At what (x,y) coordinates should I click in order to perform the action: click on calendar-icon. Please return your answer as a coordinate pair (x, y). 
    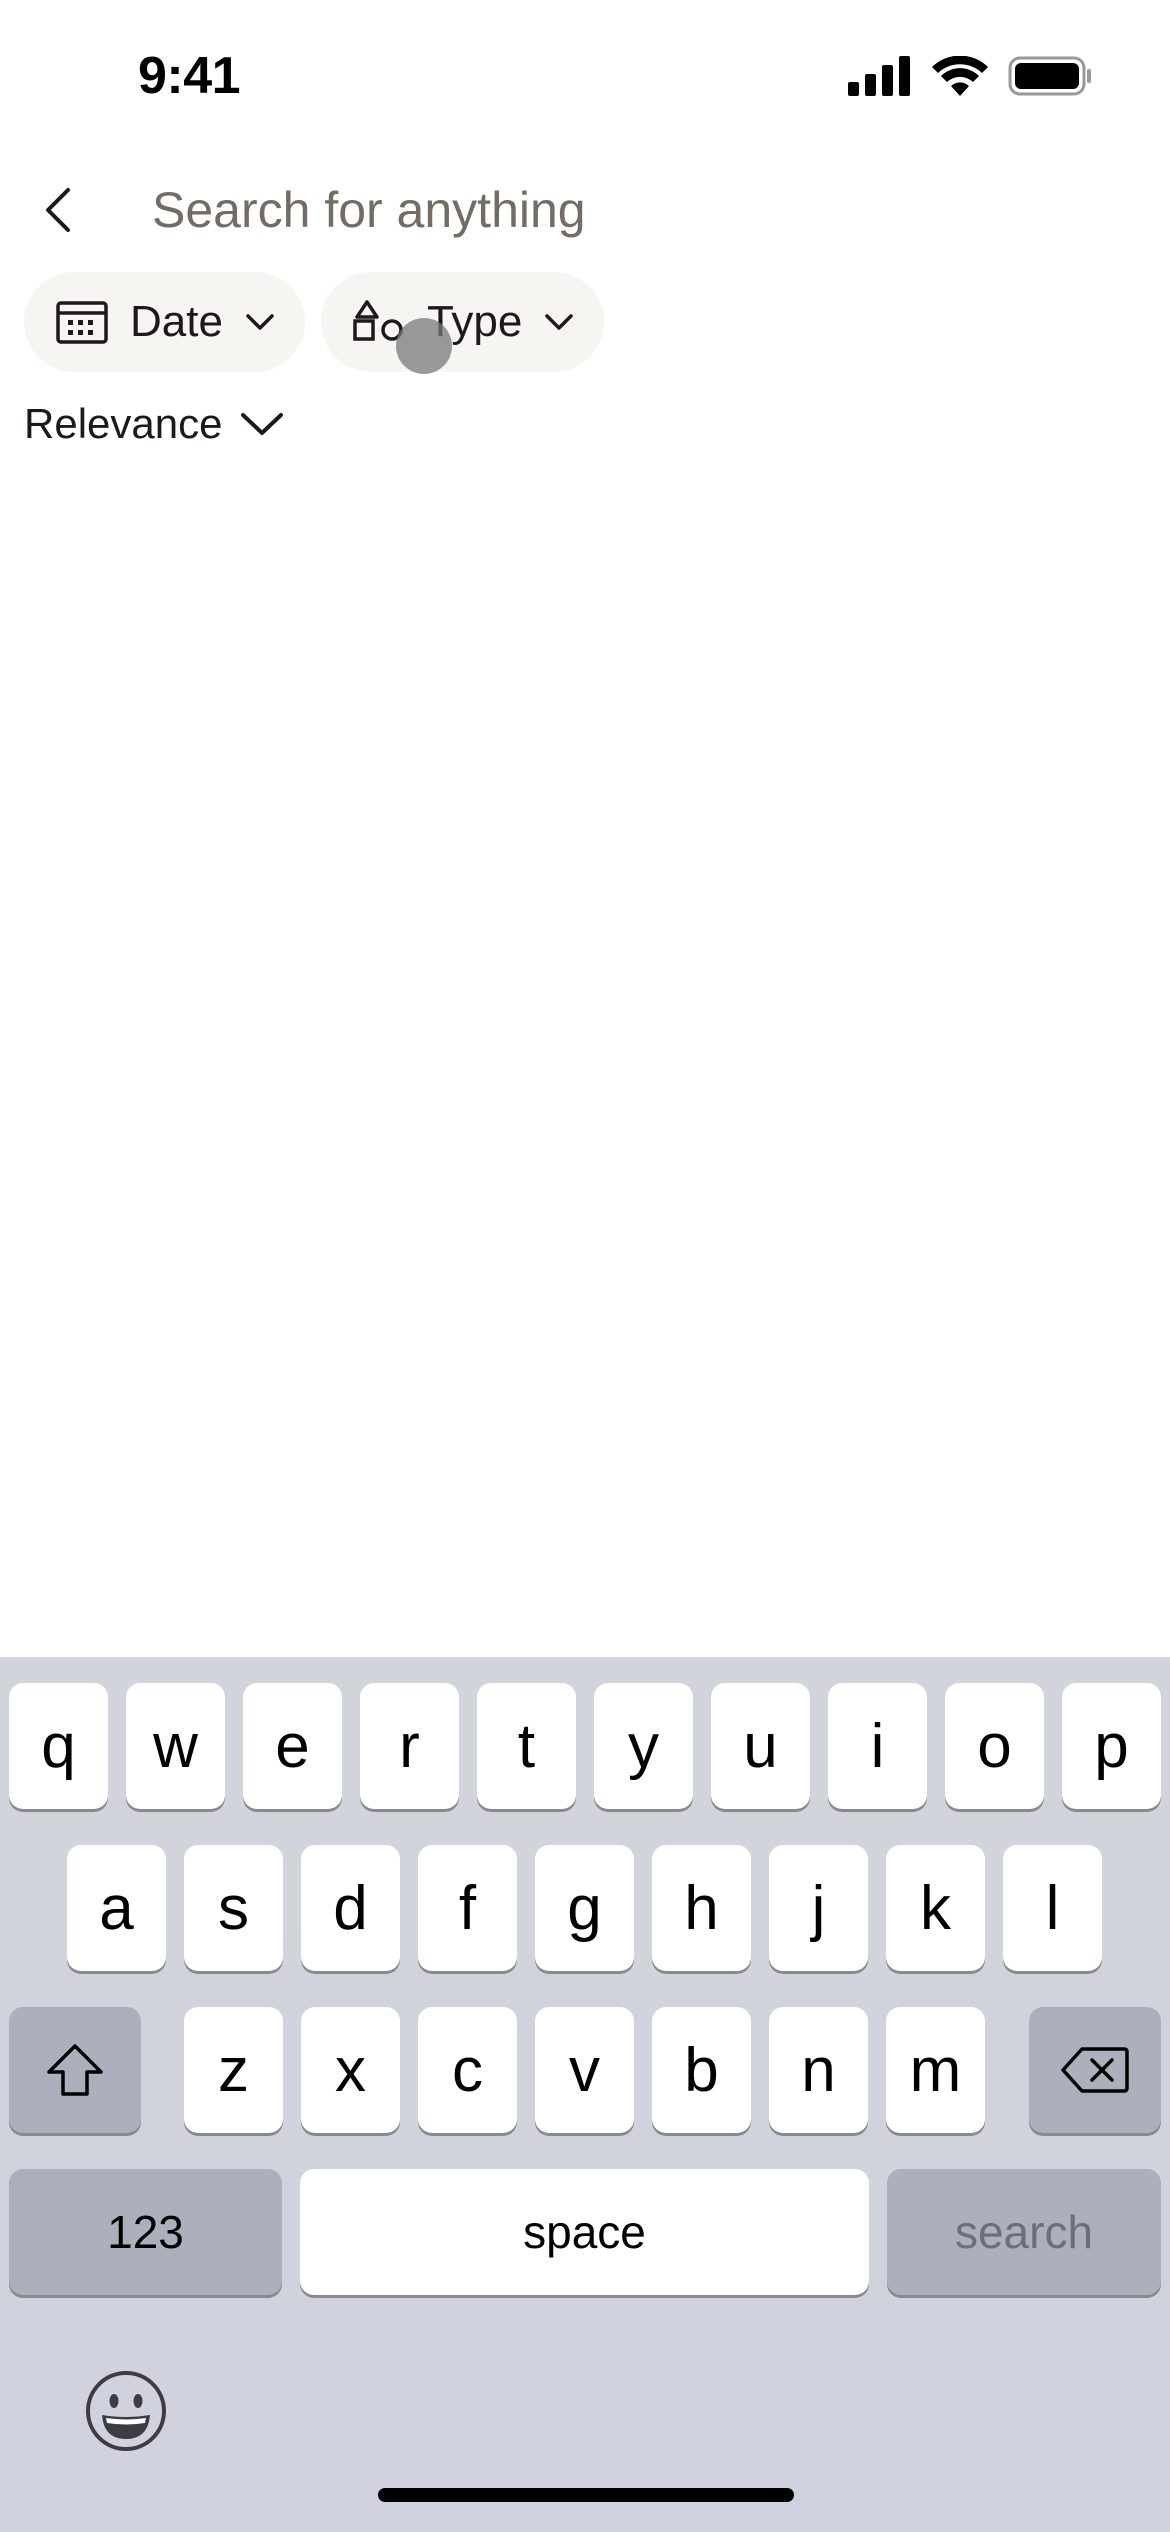
    Looking at the image, I should click on (82, 322).